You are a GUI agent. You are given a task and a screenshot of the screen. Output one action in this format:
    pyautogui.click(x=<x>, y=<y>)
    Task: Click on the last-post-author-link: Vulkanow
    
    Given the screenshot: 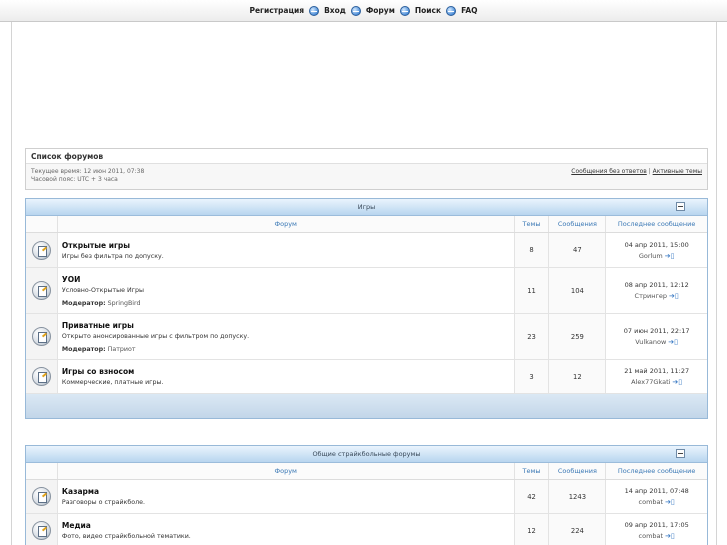 What is the action you would take?
    pyautogui.click(x=650, y=342)
    